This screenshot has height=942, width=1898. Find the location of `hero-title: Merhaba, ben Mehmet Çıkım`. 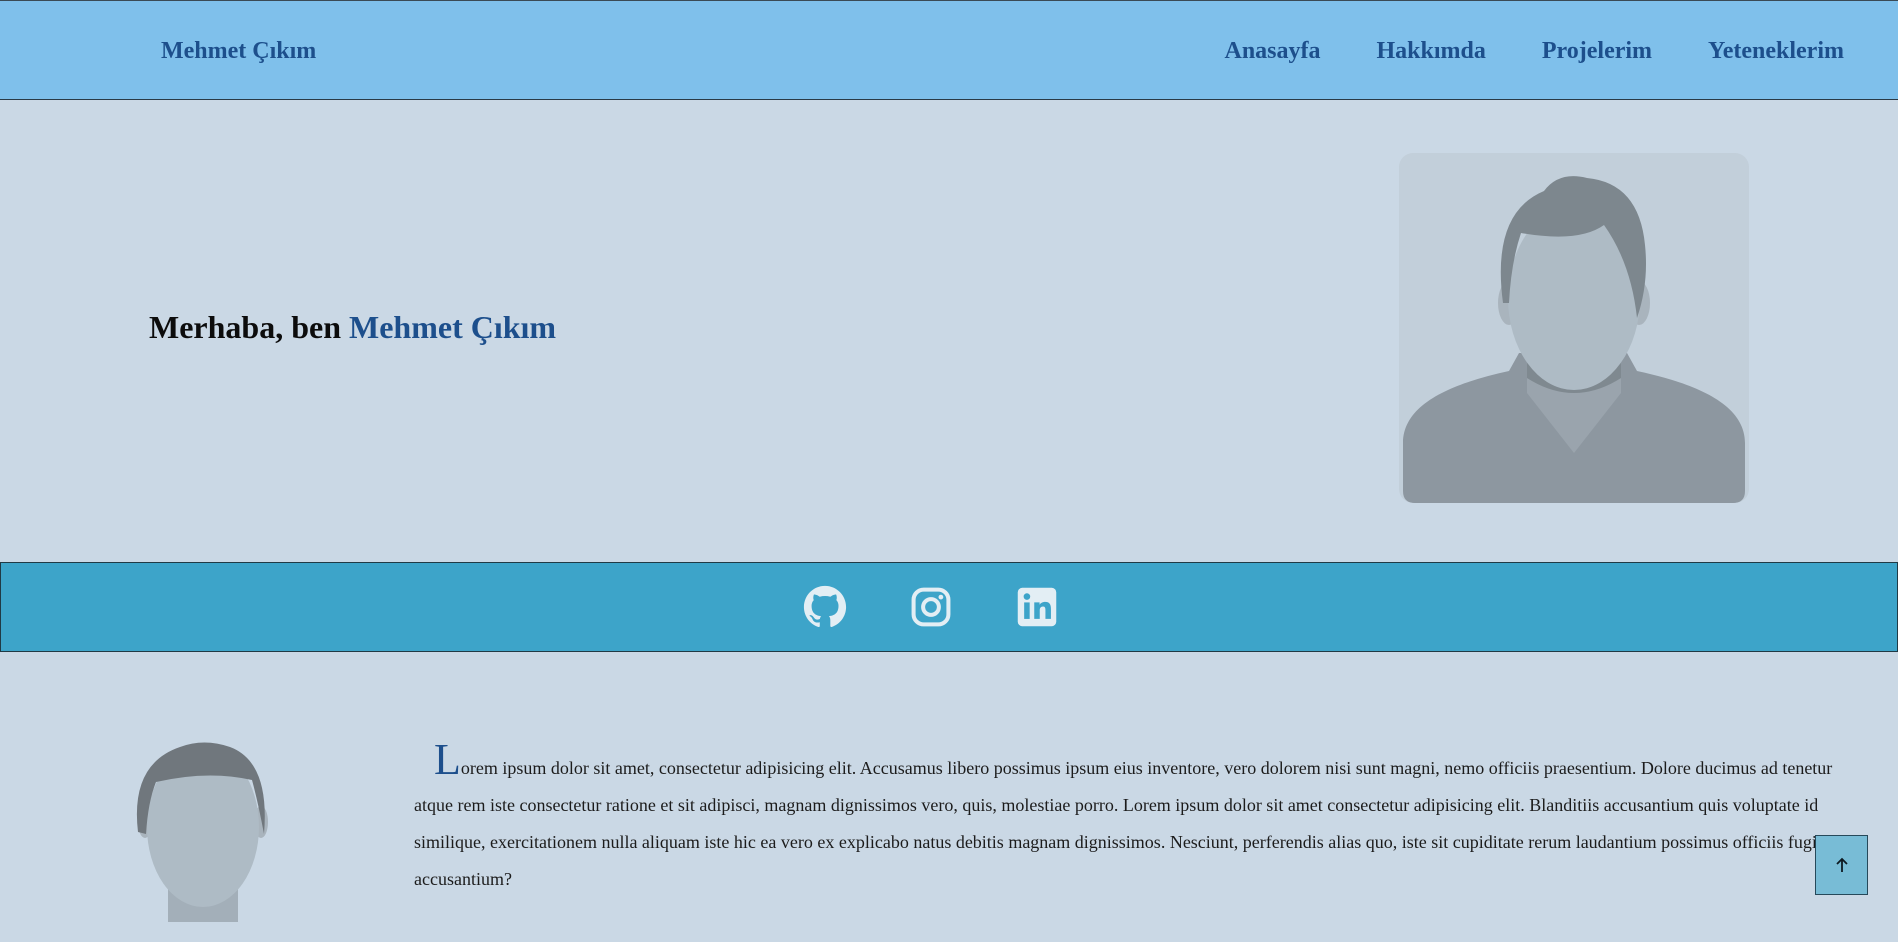

hero-title: Merhaba, ben Mehmet Çıkım is located at coordinates (352, 327).